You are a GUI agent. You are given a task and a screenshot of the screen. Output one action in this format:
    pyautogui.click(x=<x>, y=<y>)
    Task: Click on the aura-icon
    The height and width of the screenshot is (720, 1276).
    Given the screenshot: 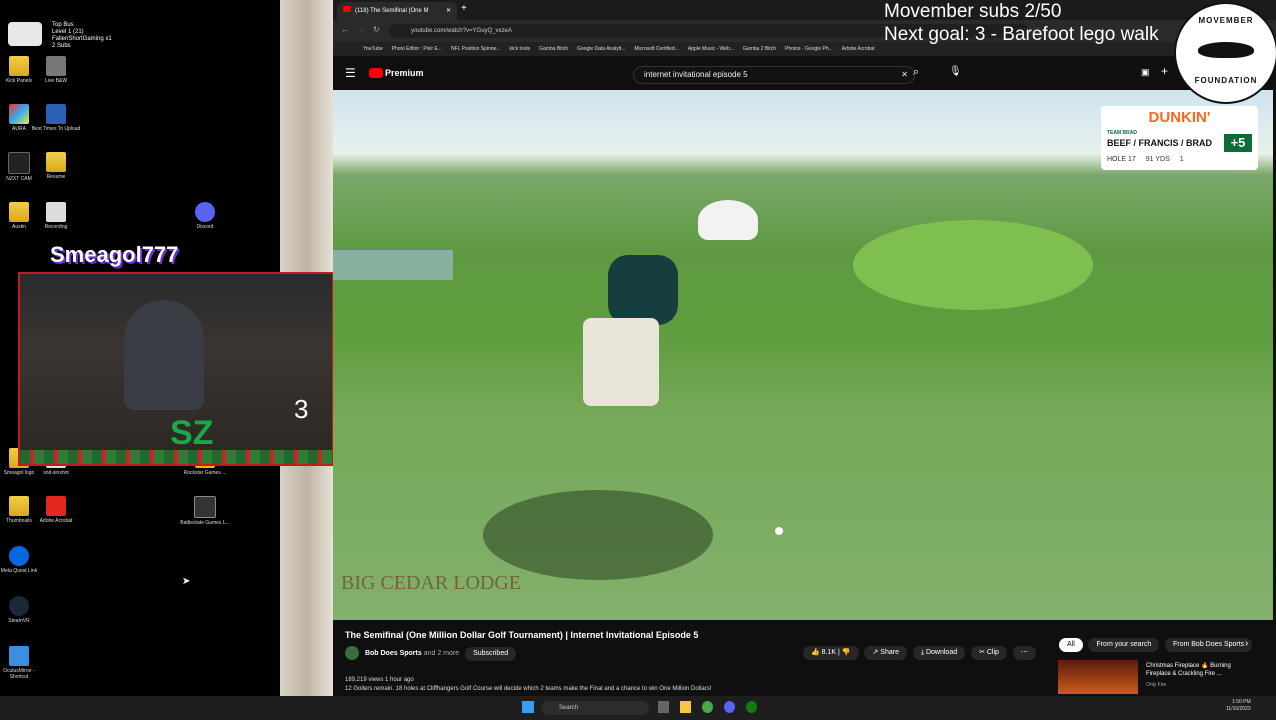 What is the action you would take?
    pyautogui.click(x=19, y=114)
    